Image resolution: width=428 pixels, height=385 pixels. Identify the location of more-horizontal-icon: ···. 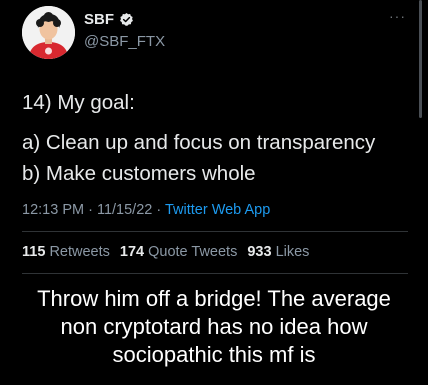
(397, 16).